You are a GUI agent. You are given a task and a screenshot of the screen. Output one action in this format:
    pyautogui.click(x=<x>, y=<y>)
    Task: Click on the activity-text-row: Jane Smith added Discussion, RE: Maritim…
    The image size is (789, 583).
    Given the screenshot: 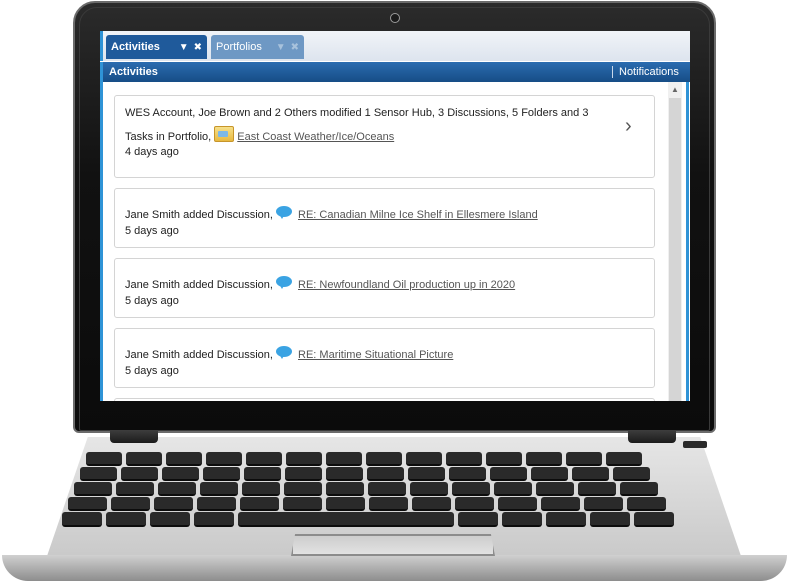 What is the action you would take?
    pyautogui.click(x=289, y=353)
    